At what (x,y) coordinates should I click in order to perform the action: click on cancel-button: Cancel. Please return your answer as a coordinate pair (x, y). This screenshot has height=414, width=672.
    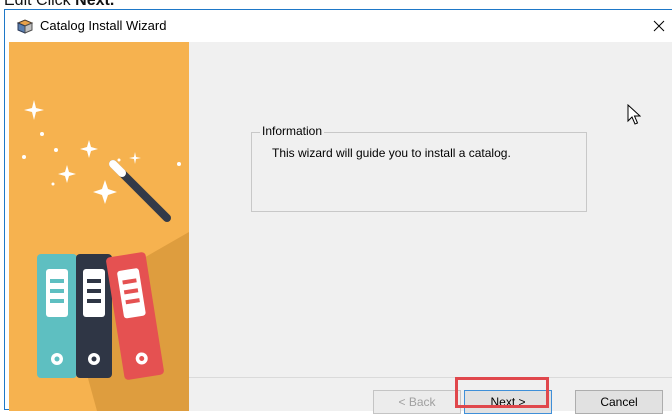
    Looking at the image, I should click on (619, 402).